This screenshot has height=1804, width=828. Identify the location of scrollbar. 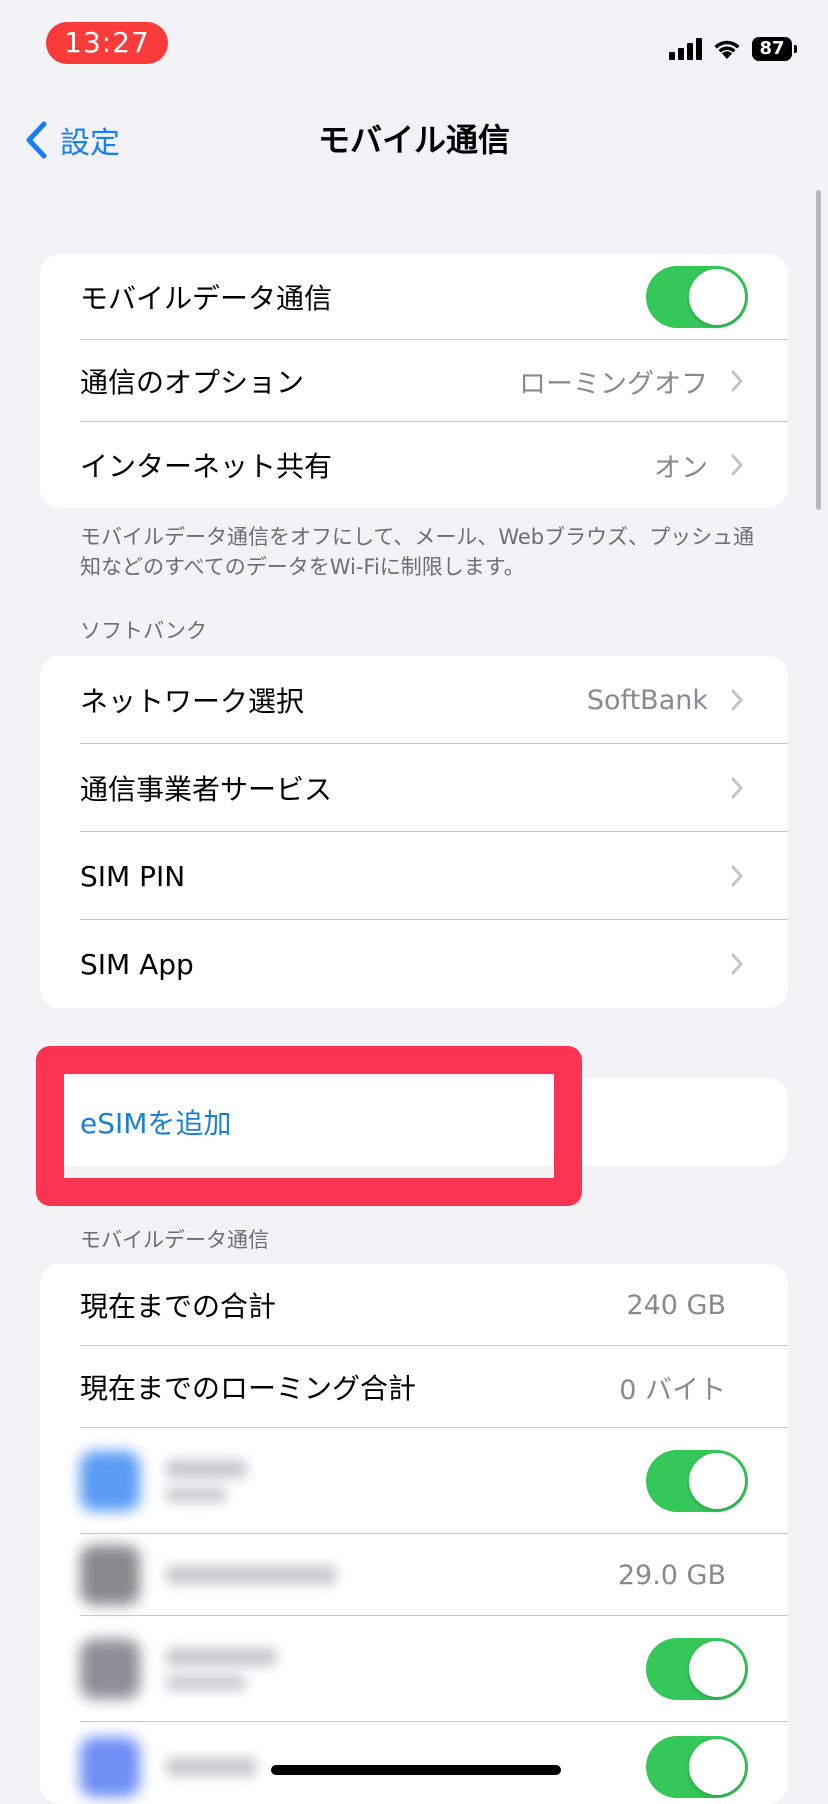
(818, 350).